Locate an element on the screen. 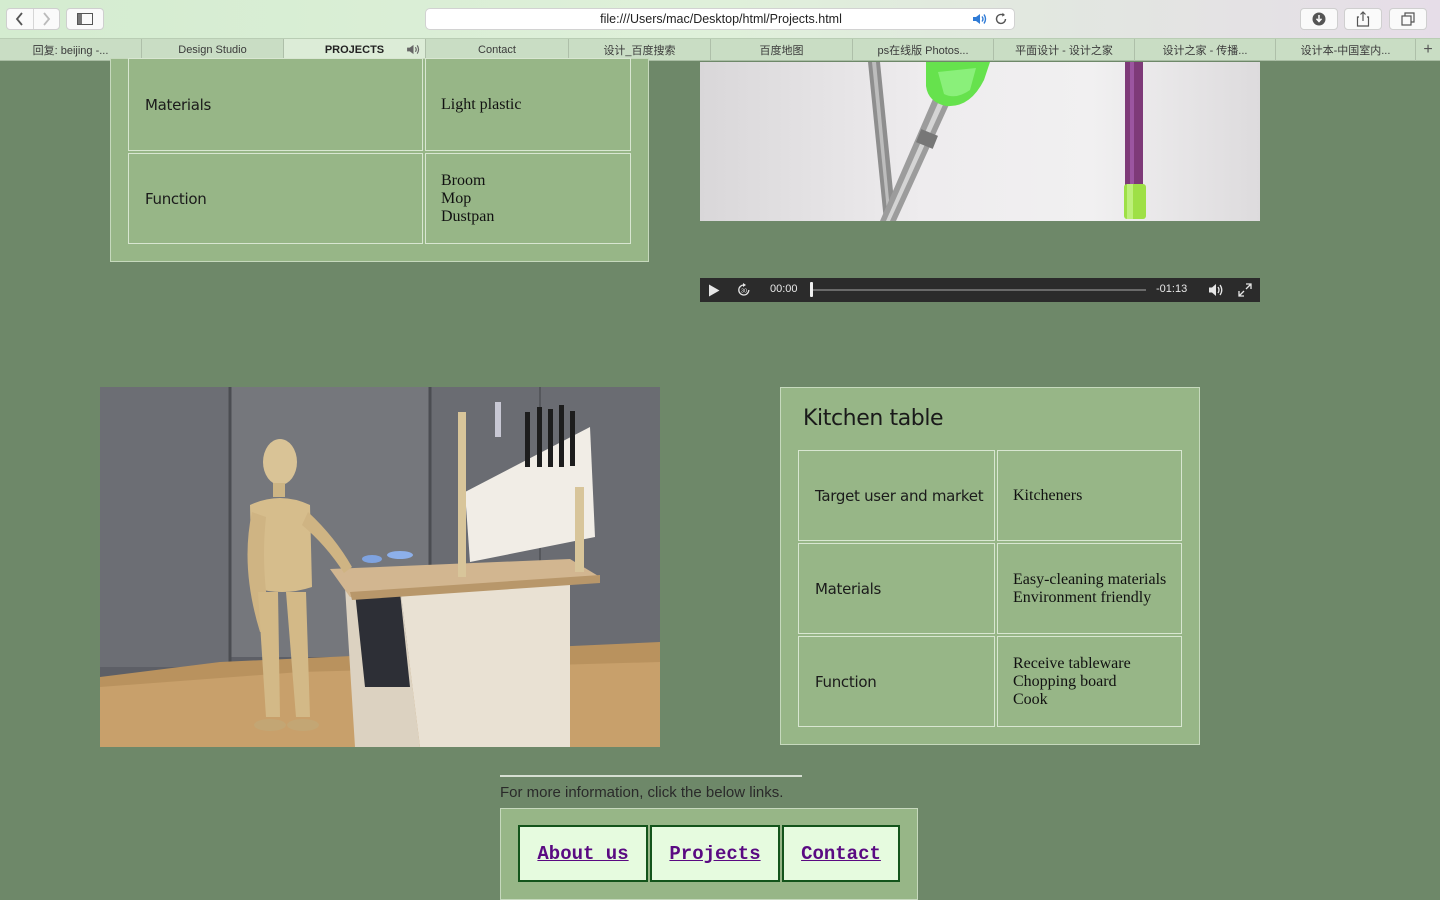 The height and width of the screenshot is (900, 1440). table-value-text: Light plastic is located at coordinates (481, 104).